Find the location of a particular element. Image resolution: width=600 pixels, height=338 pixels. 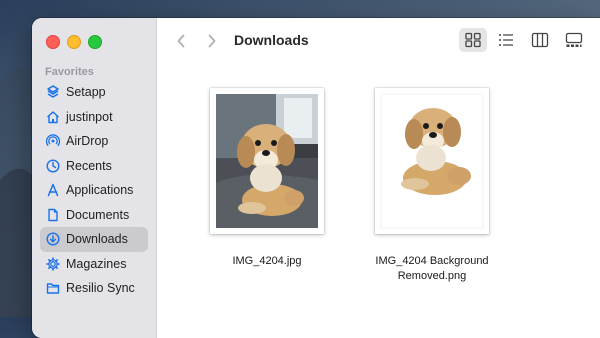

gallery-view-button is located at coordinates (574, 40).